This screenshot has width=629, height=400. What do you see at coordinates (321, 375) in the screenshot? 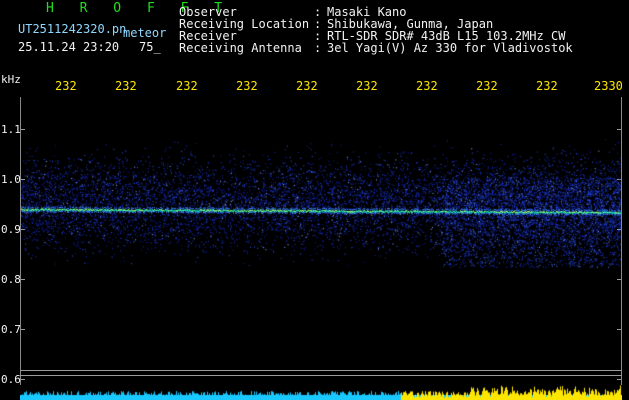
I see `baseline-line` at bounding box center [321, 375].